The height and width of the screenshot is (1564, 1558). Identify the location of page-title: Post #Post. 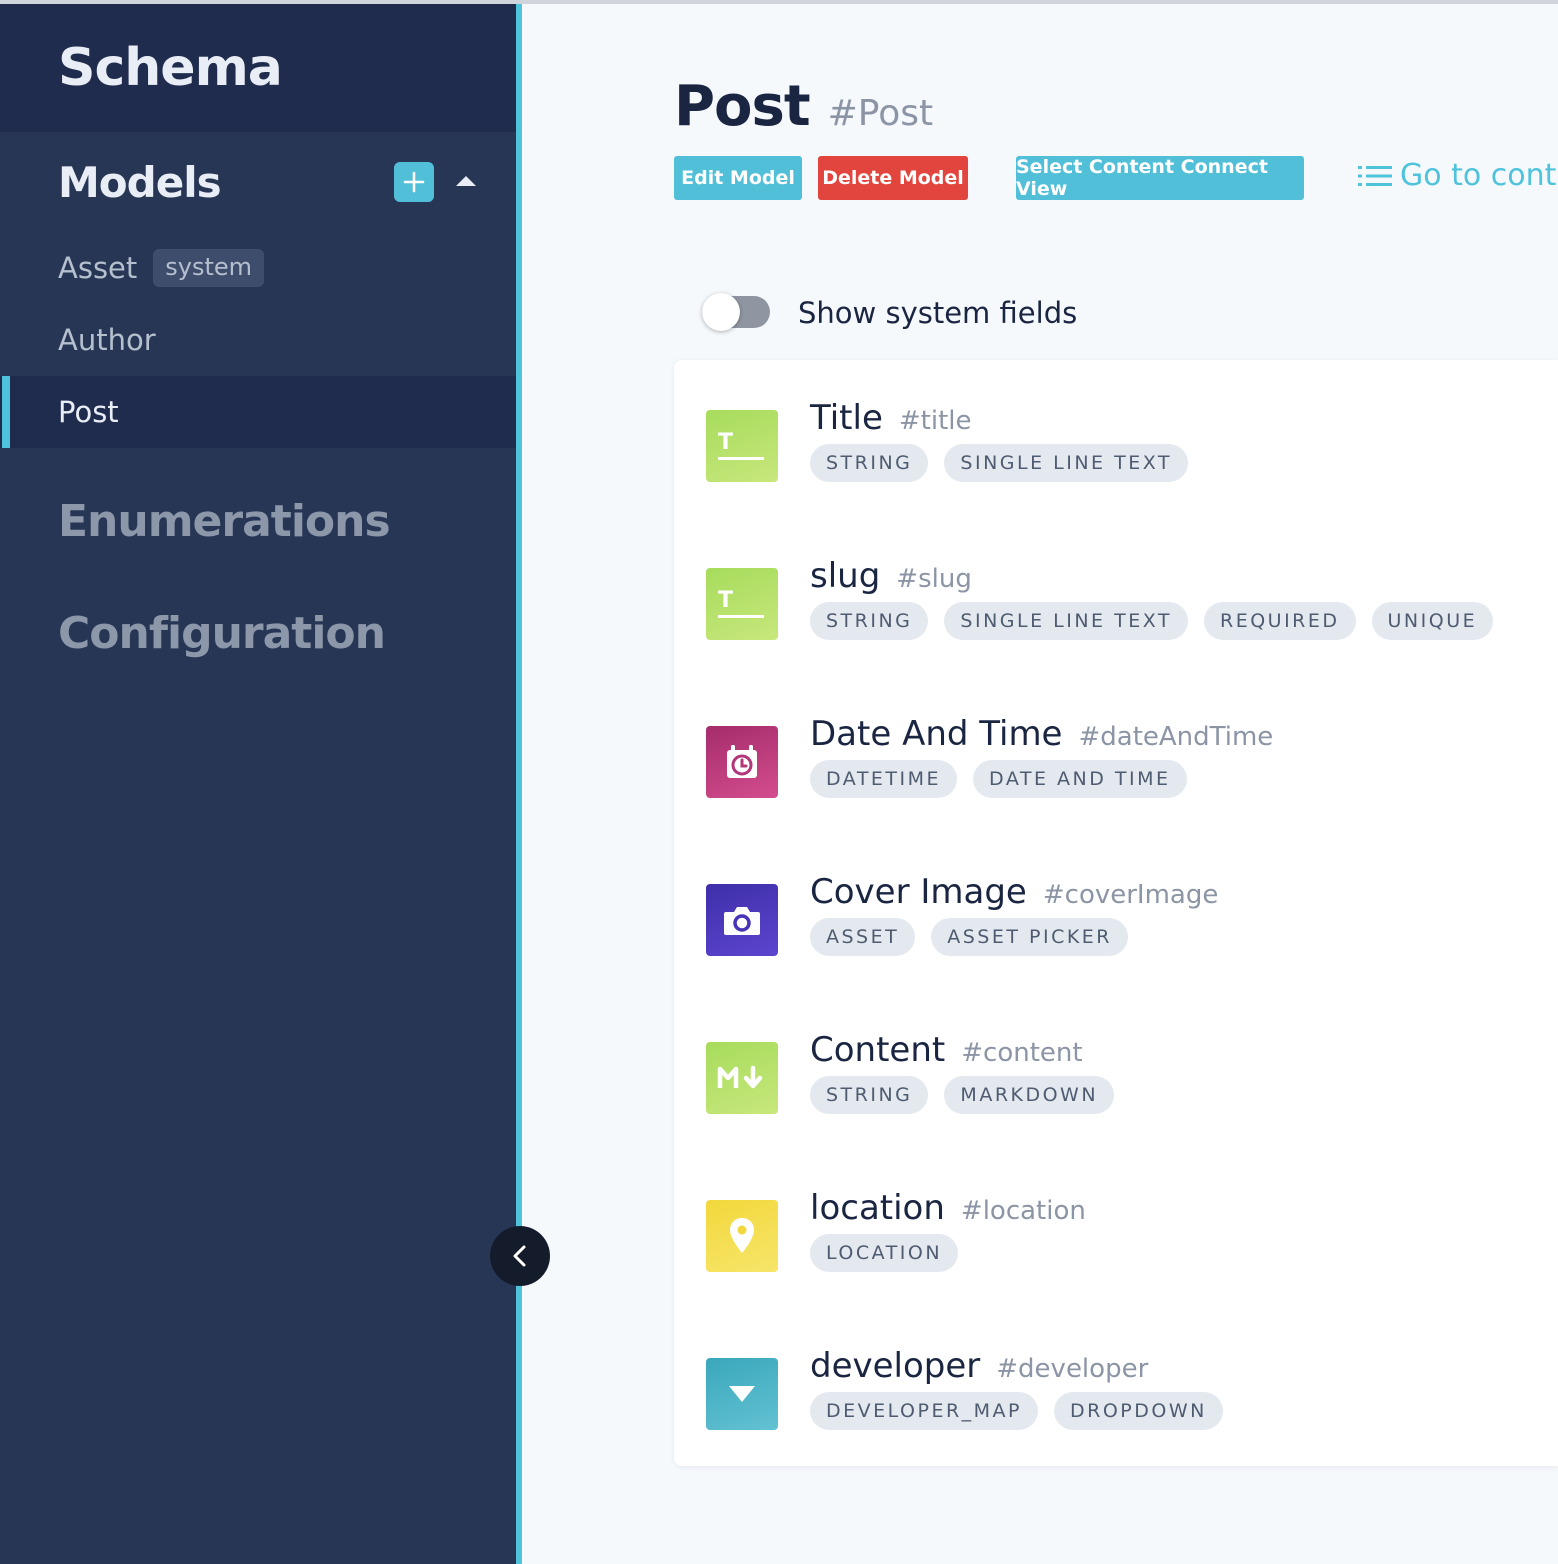
(803, 106).